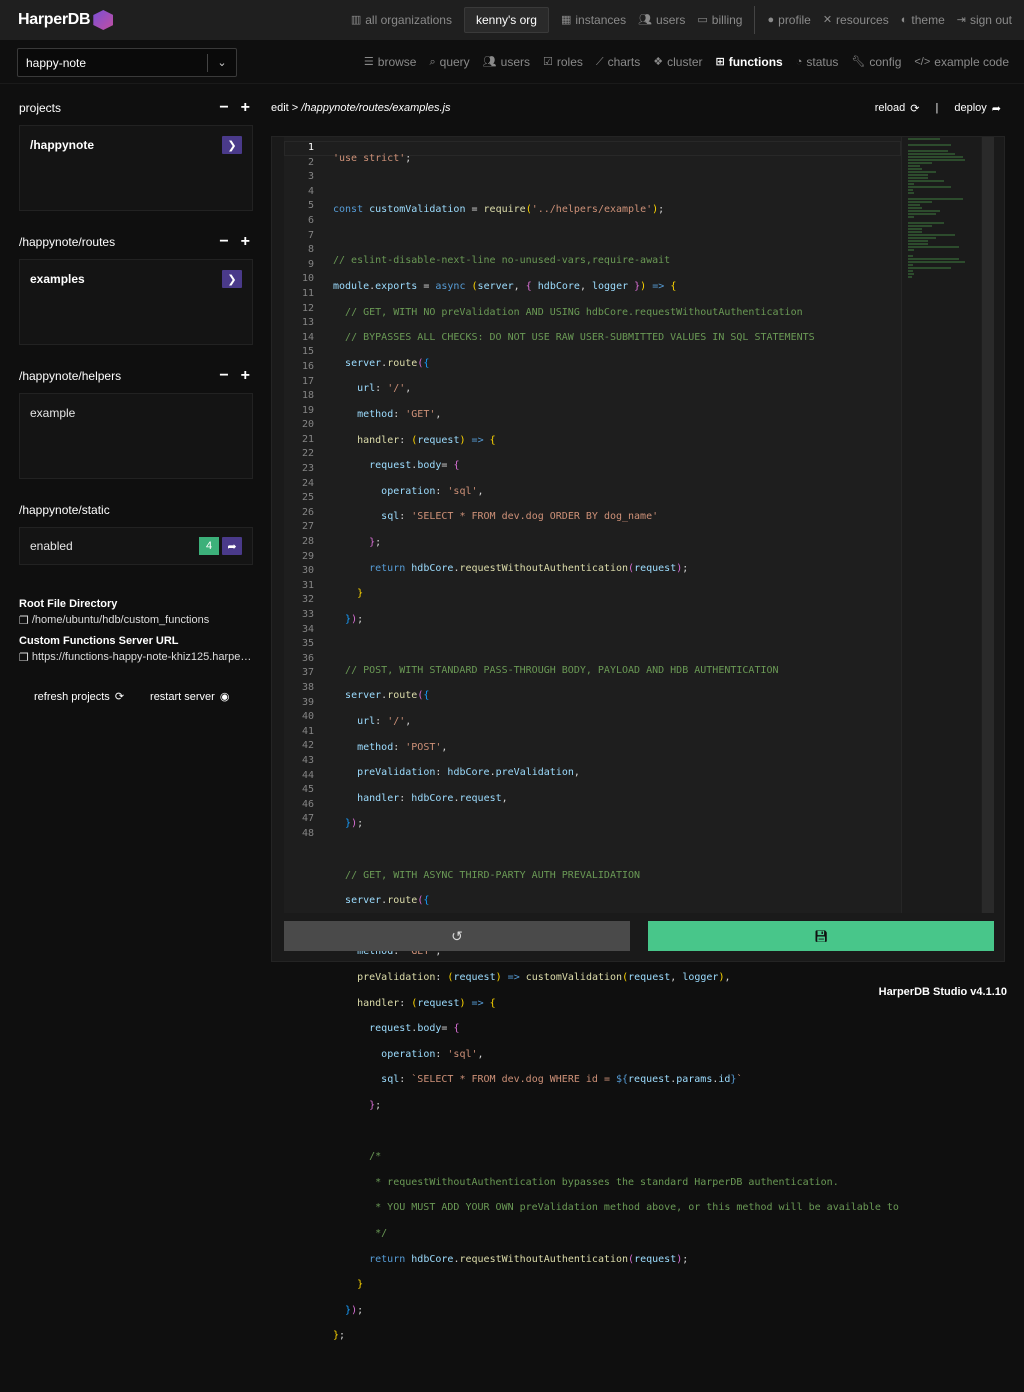  Describe the element at coordinates (885, 62) in the screenshot. I see `tab-label: config` at that location.